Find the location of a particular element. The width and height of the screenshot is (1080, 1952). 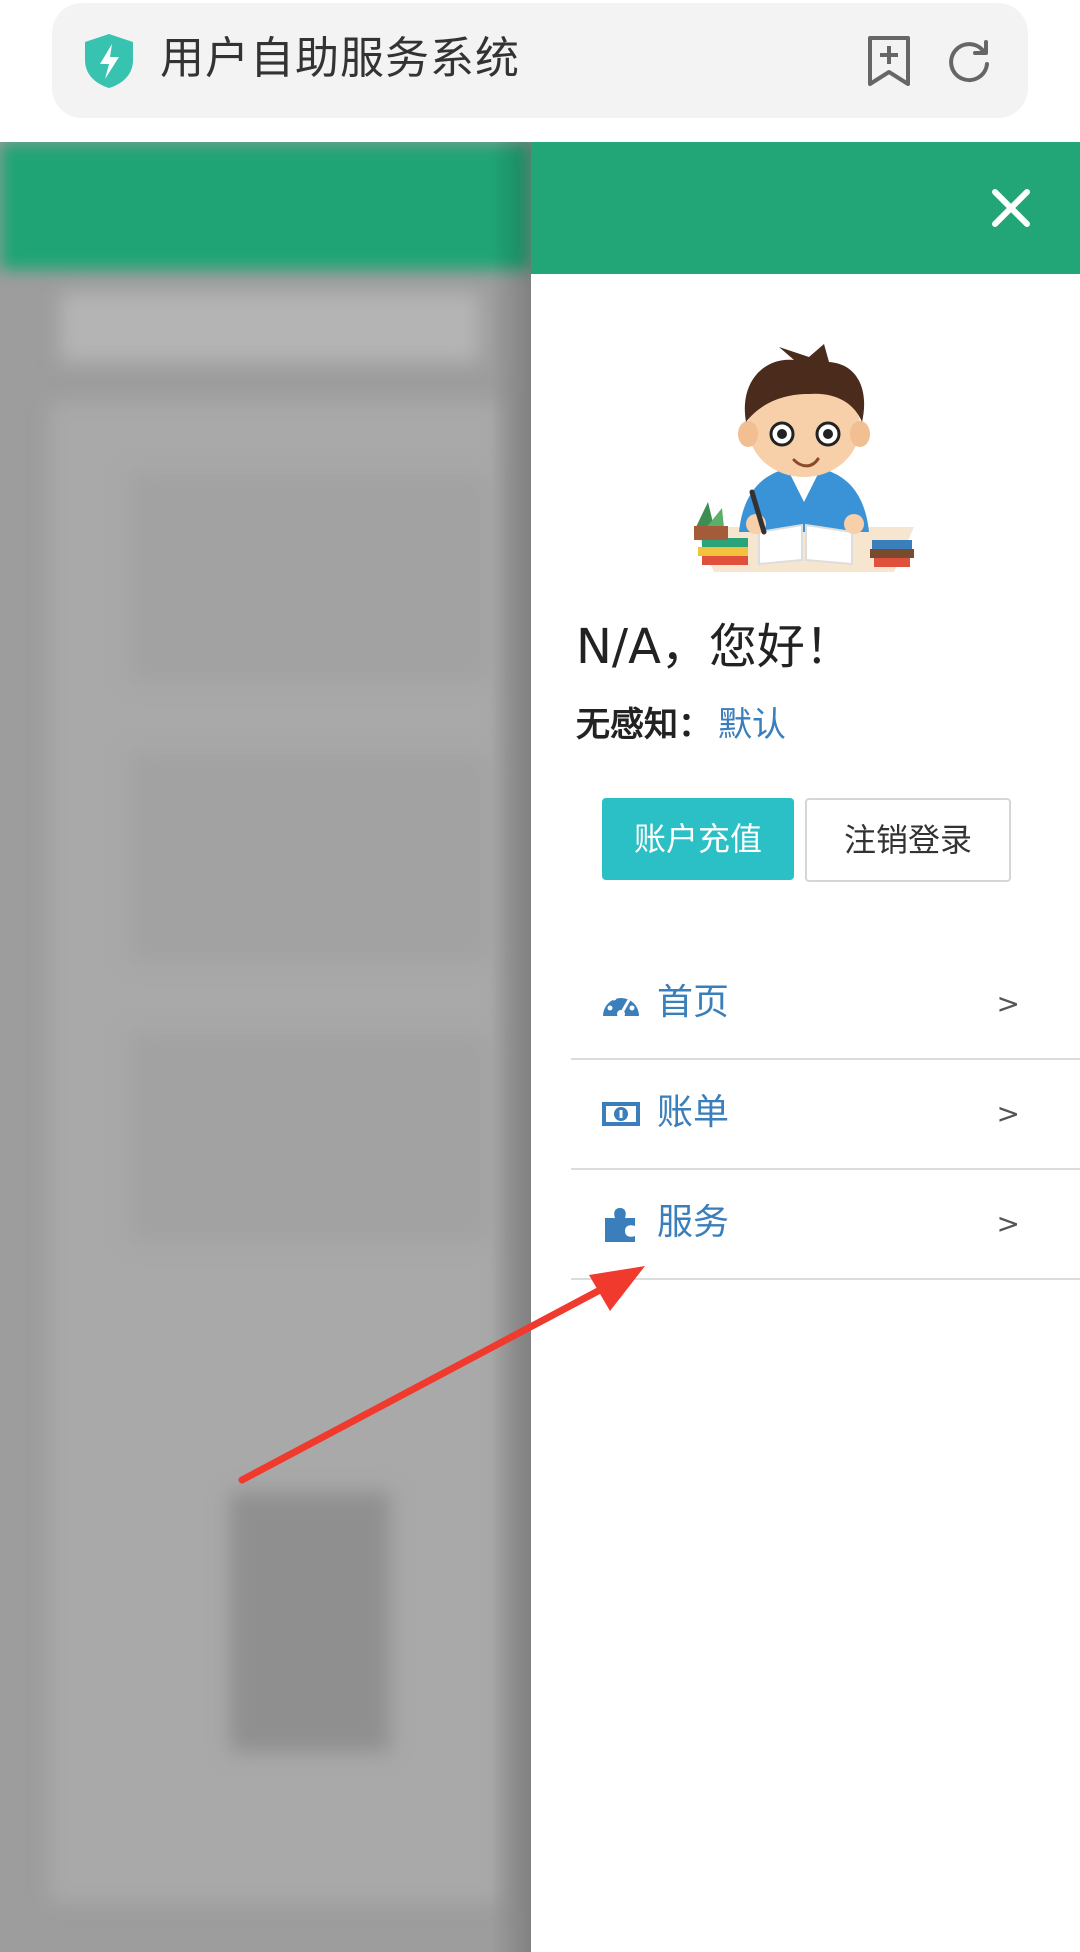

recharge-button: 账户充值 is located at coordinates (698, 839).